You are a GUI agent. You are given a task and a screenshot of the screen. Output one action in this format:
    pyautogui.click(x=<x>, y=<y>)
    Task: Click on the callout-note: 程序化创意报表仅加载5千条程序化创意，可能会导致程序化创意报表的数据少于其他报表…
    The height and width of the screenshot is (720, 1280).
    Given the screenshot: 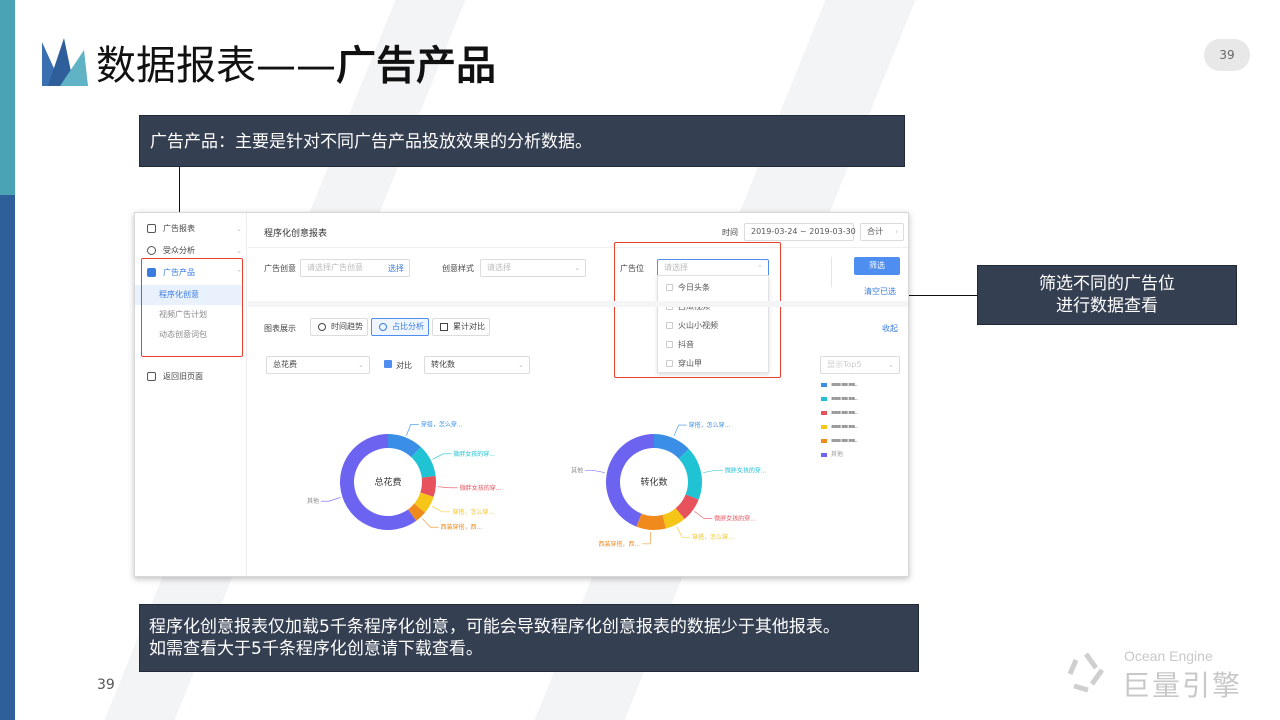 What is the action you would take?
    pyautogui.click(x=529, y=638)
    